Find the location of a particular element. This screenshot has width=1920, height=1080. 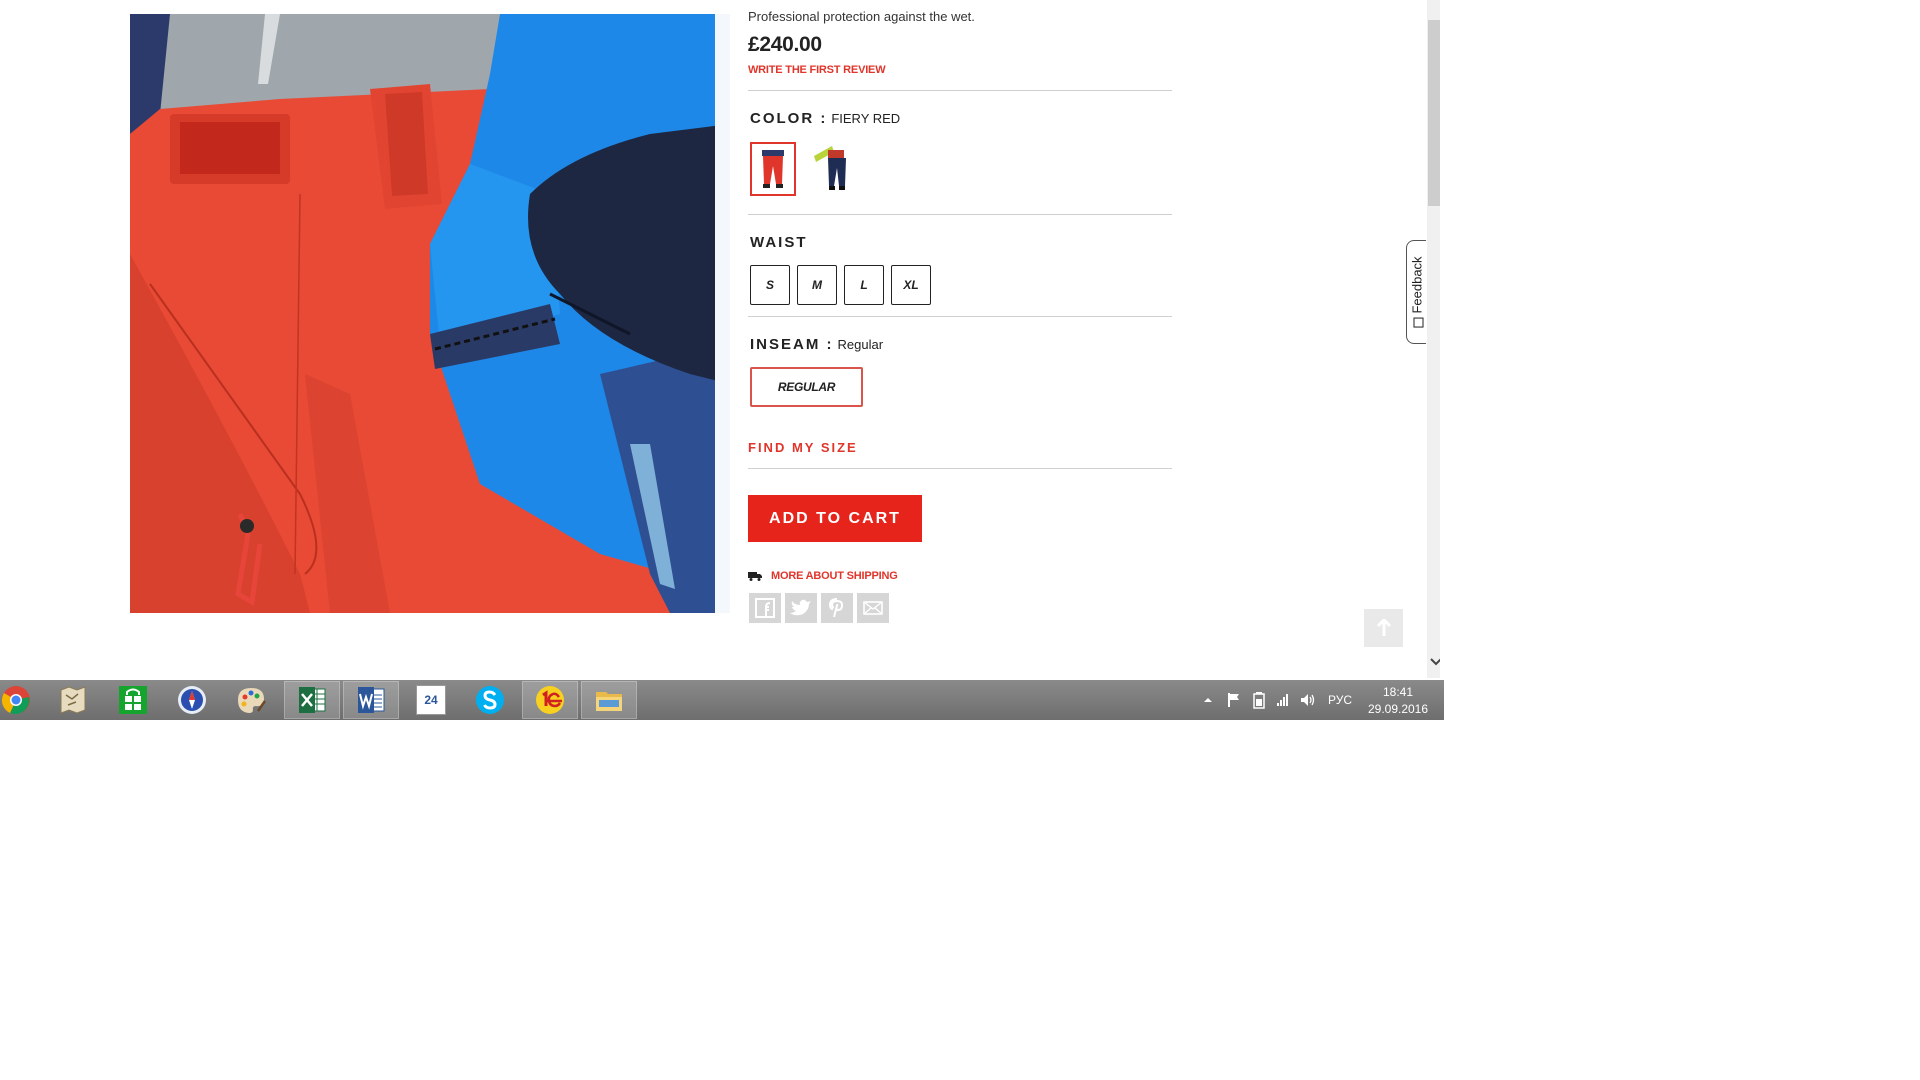

size-s-button: S is located at coordinates (770, 285).